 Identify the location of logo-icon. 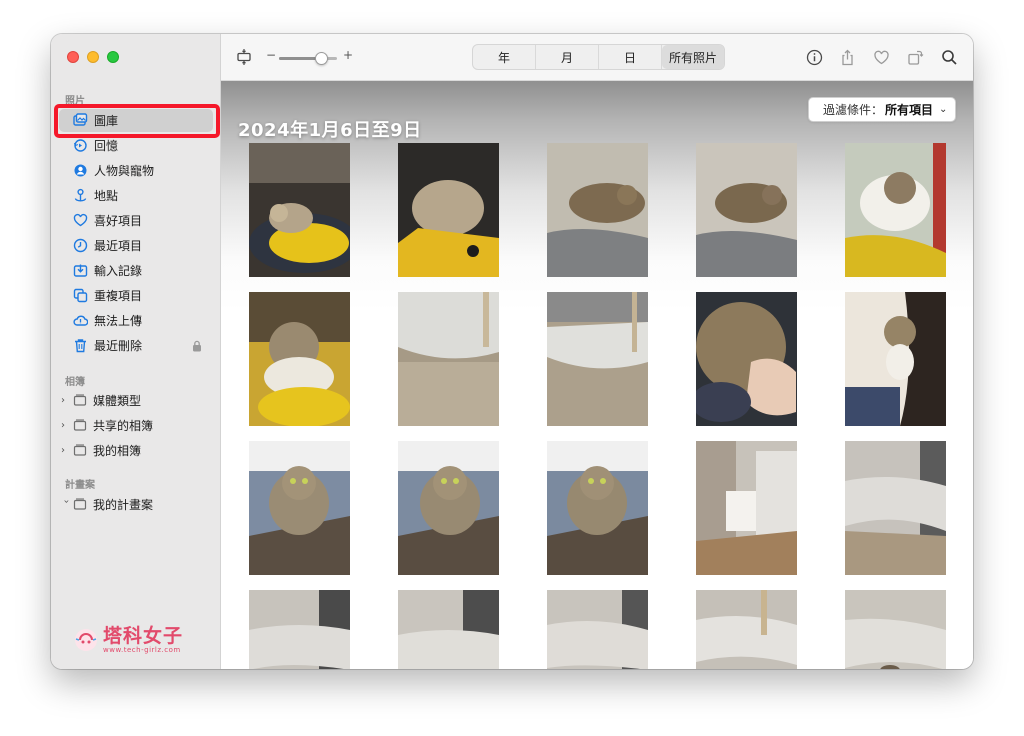
(86, 640).